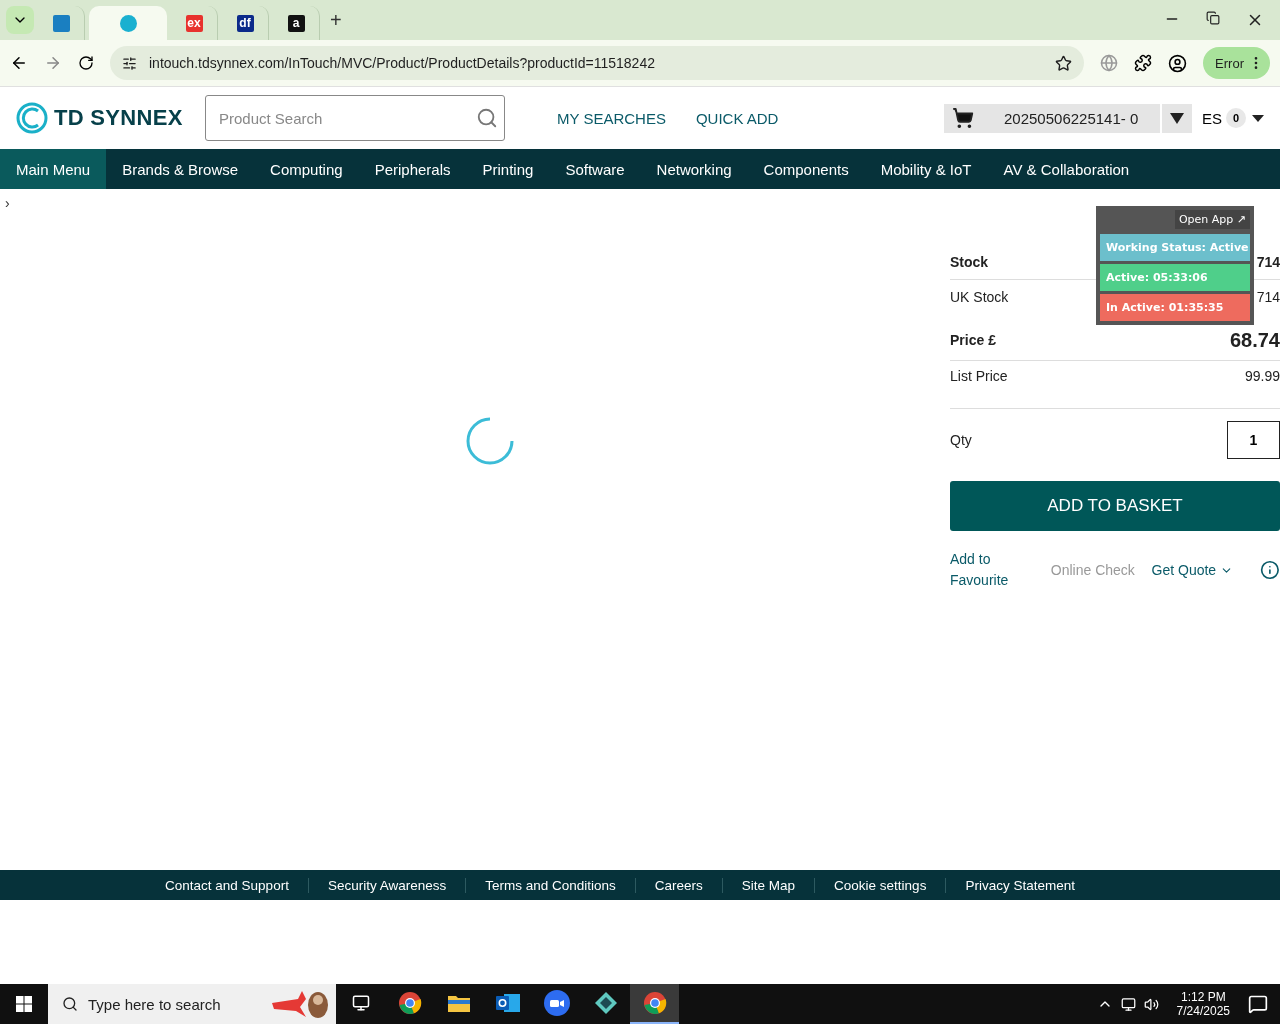 Image resolution: width=1280 pixels, height=1024 pixels. Describe the element at coordinates (1212, 118) in the screenshot. I see `language-label: ES` at that location.